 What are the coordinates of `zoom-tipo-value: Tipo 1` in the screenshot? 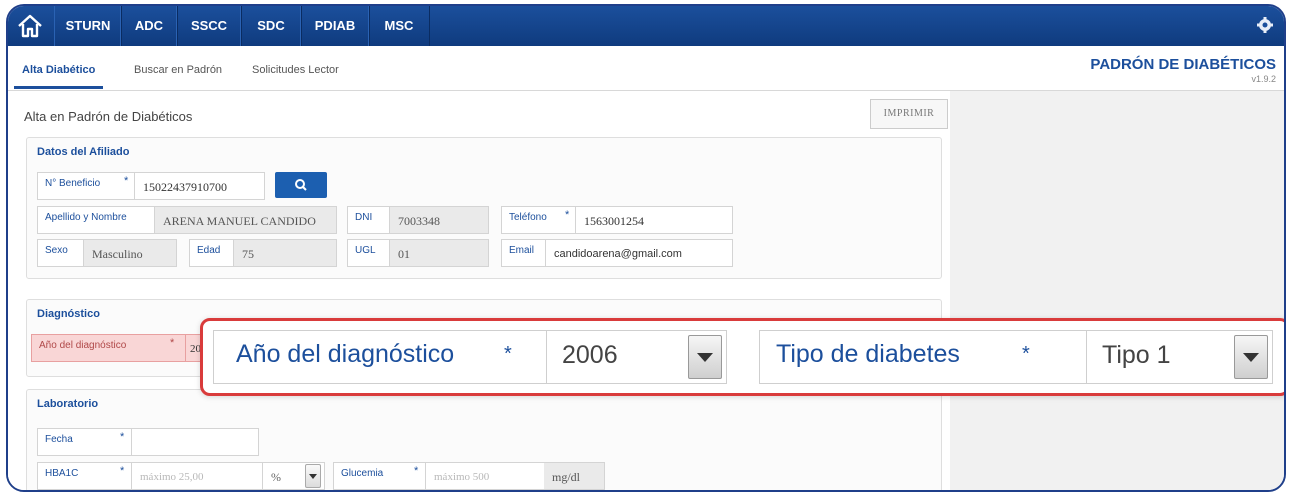 It's located at (1136, 355).